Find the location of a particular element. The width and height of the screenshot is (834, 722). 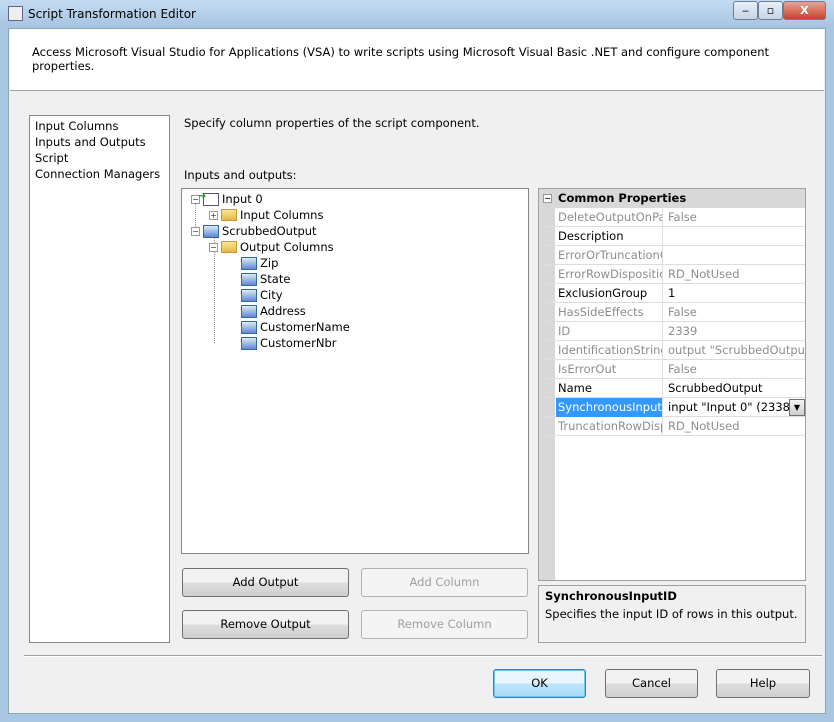

property-value: input "Input 0" (2338) is located at coordinates (734, 407).